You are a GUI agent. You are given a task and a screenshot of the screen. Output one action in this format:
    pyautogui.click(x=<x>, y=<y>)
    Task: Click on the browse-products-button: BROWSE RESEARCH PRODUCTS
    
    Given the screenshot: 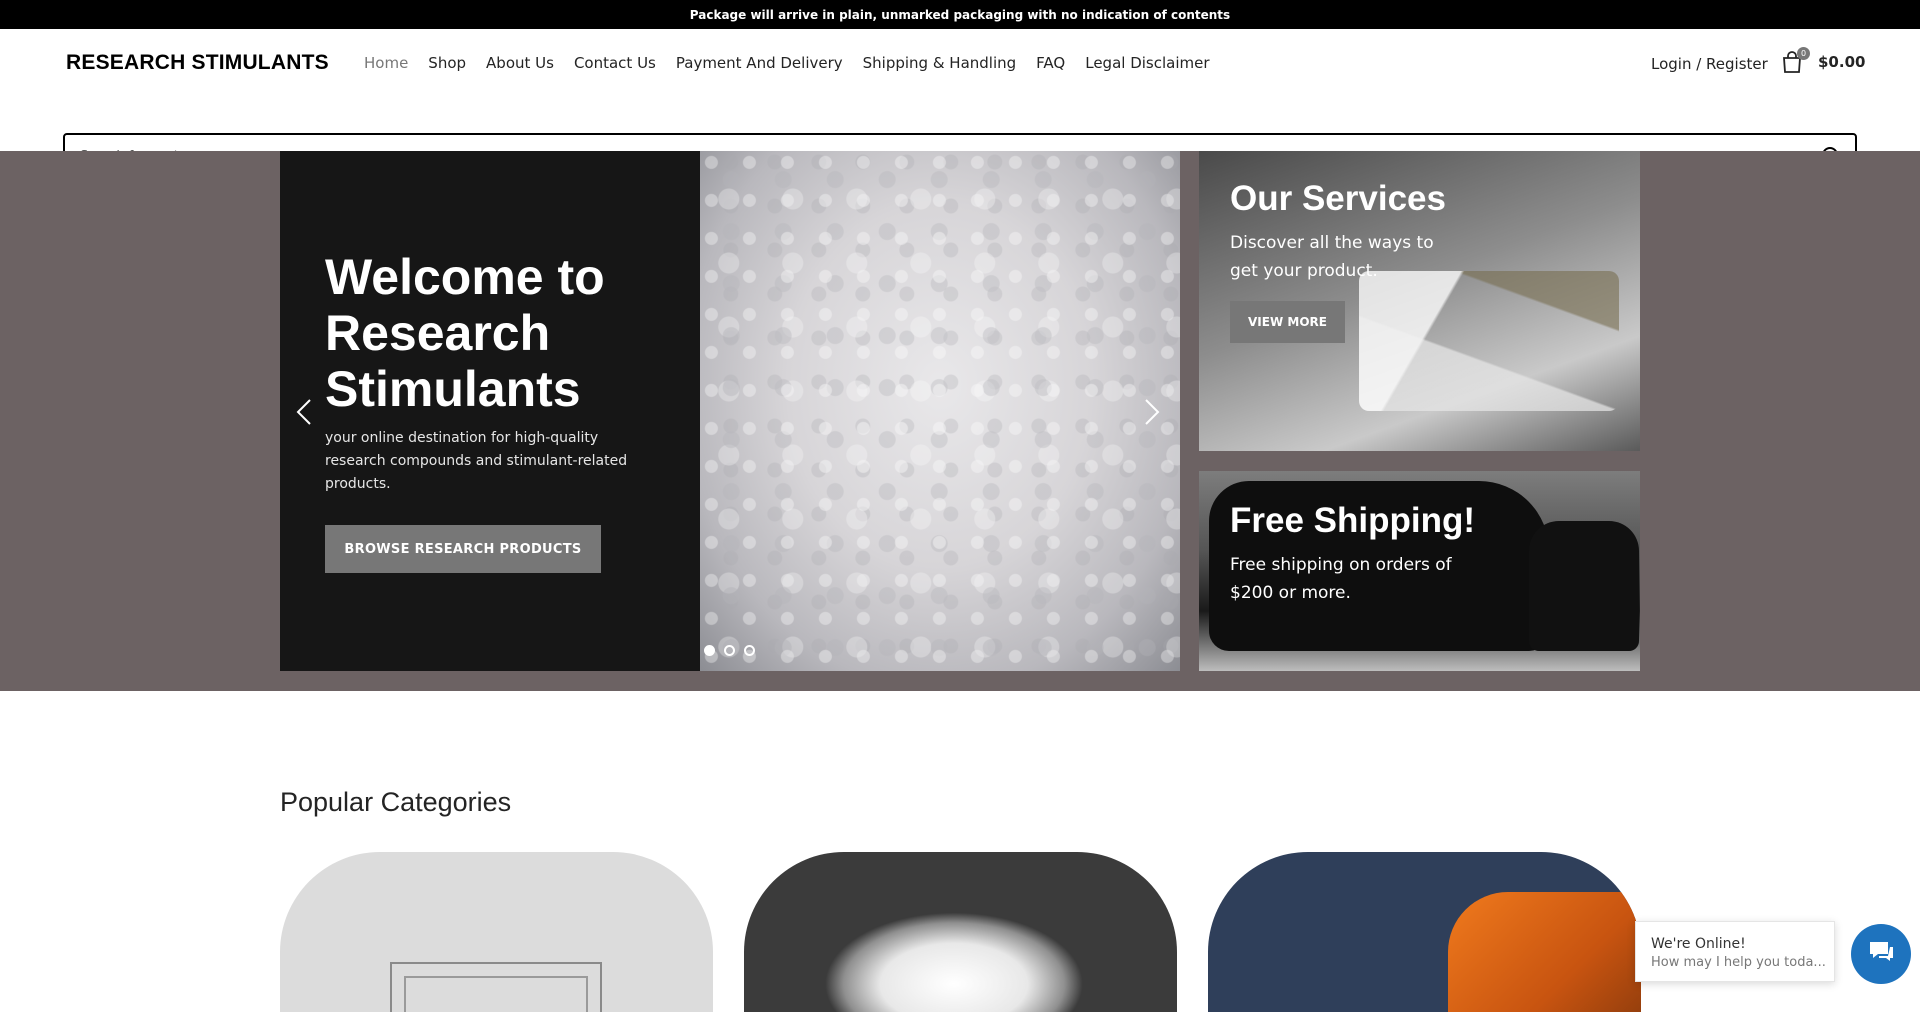 What is the action you would take?
    pyautogui.click(x=463, y=549)
    